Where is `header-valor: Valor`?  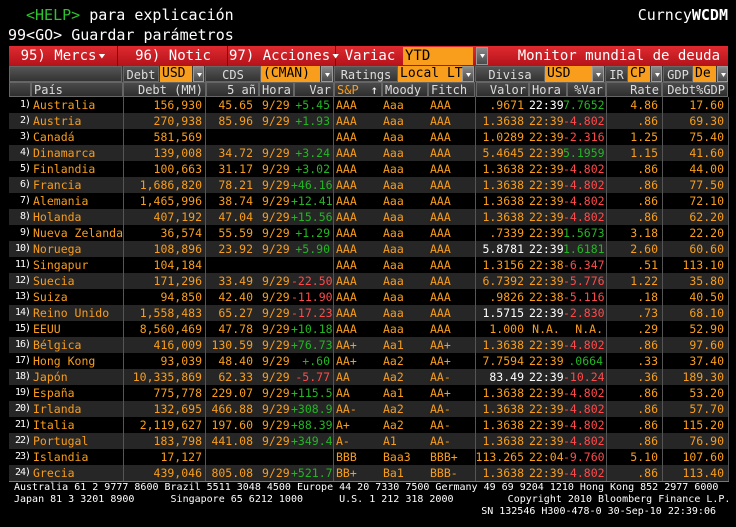
header-valor: Valor is located at coordinates (502, 89).